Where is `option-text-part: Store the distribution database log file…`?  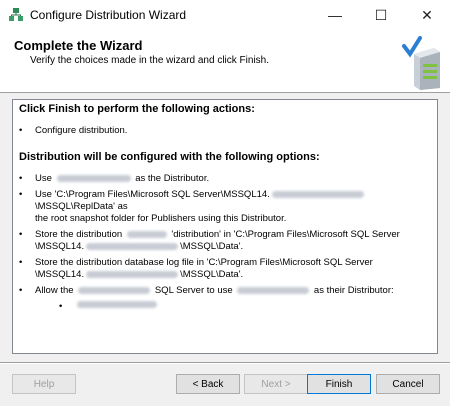 option-text-part: Store the distribution database log file… is located at coordinates (204, 262).